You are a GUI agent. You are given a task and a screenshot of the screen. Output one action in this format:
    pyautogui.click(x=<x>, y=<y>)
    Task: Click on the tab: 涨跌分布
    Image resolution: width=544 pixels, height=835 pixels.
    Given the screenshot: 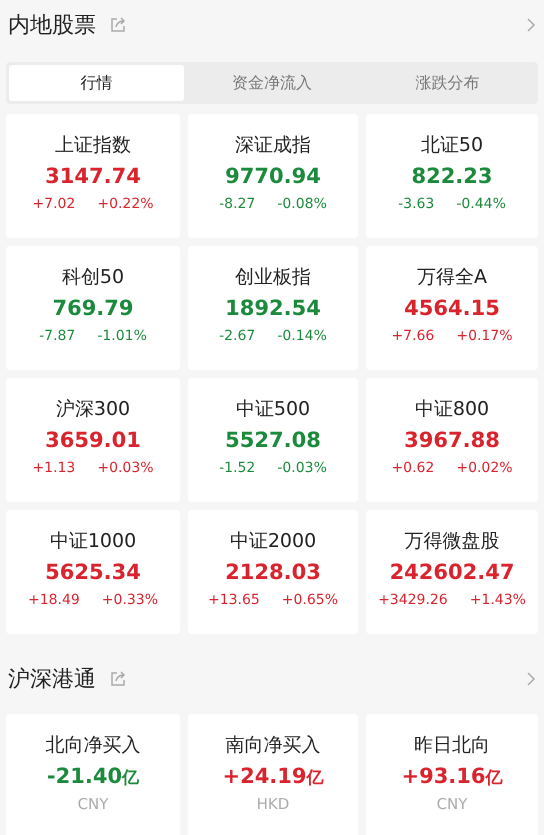 What is the action you would take?
    pyautogui.click(x=447, y=83)
    